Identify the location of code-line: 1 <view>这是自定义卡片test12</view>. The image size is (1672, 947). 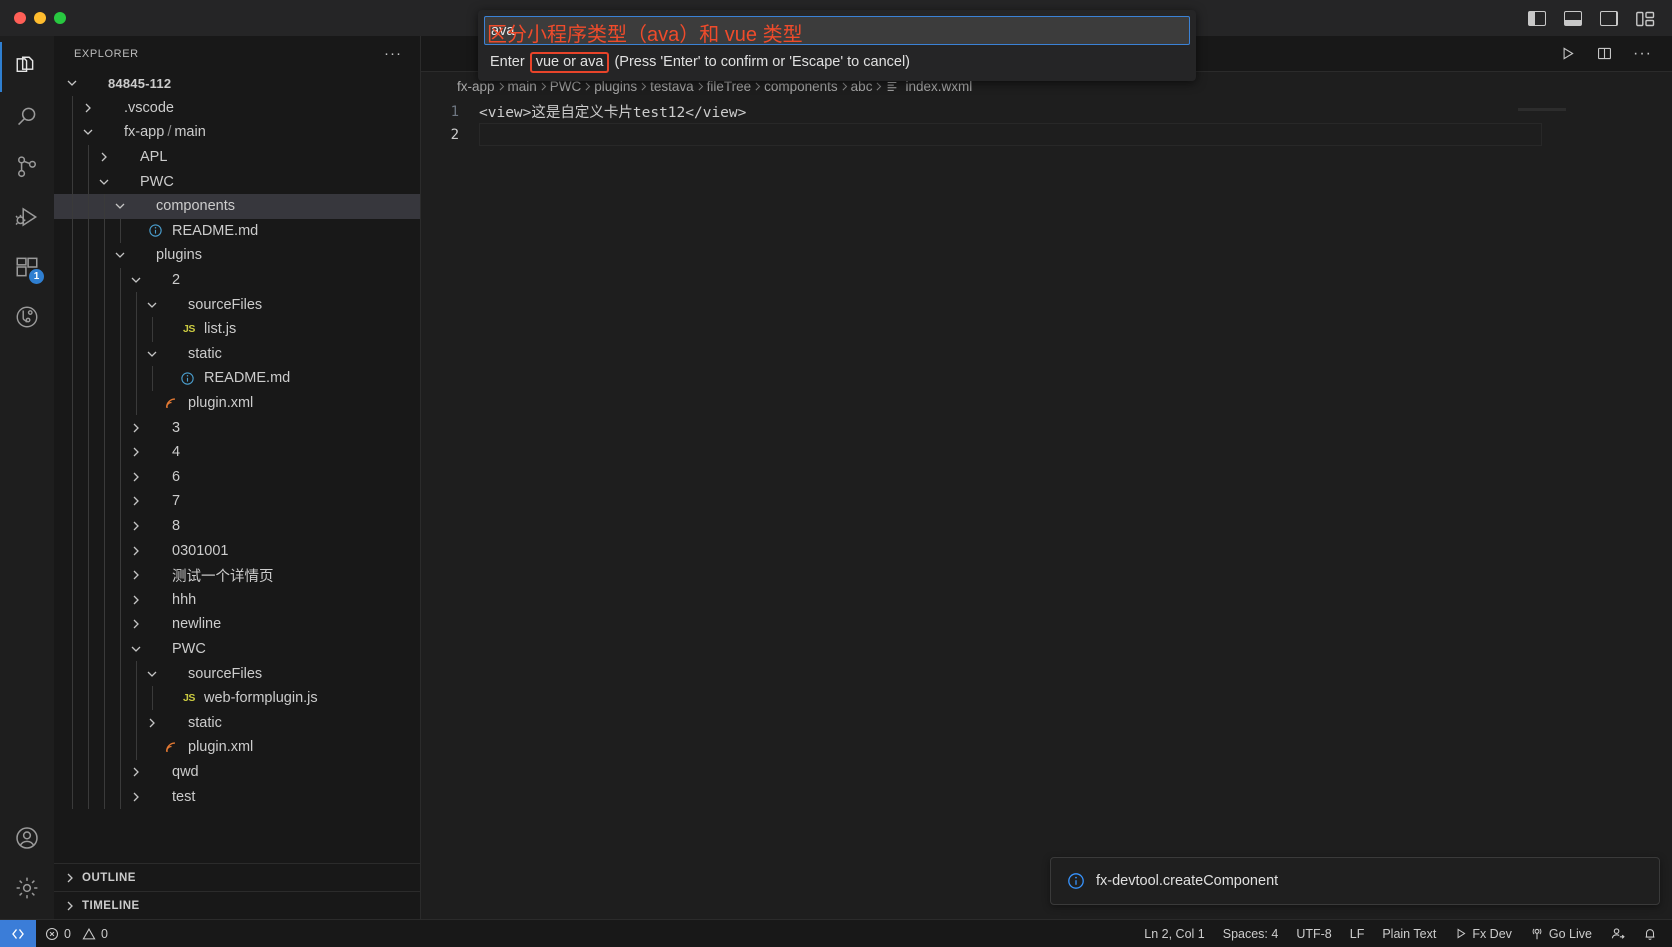
(1046, 111).